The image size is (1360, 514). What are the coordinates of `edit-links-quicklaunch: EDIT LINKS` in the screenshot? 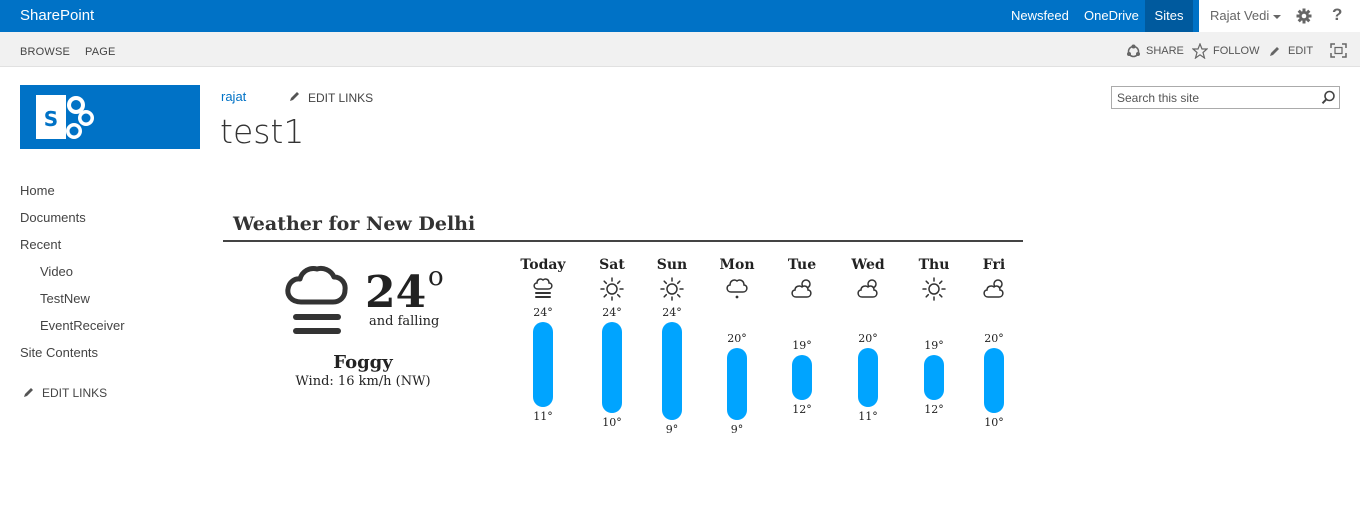 It's located at (74, 393).